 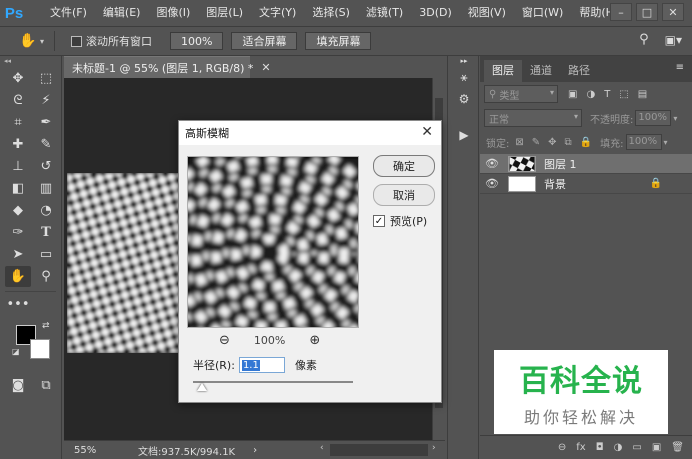 What do you see at coordinates (586, 164) in the screenshot?
I see `layer-row: 👁 图层 1` at bounding box center [586, 164].